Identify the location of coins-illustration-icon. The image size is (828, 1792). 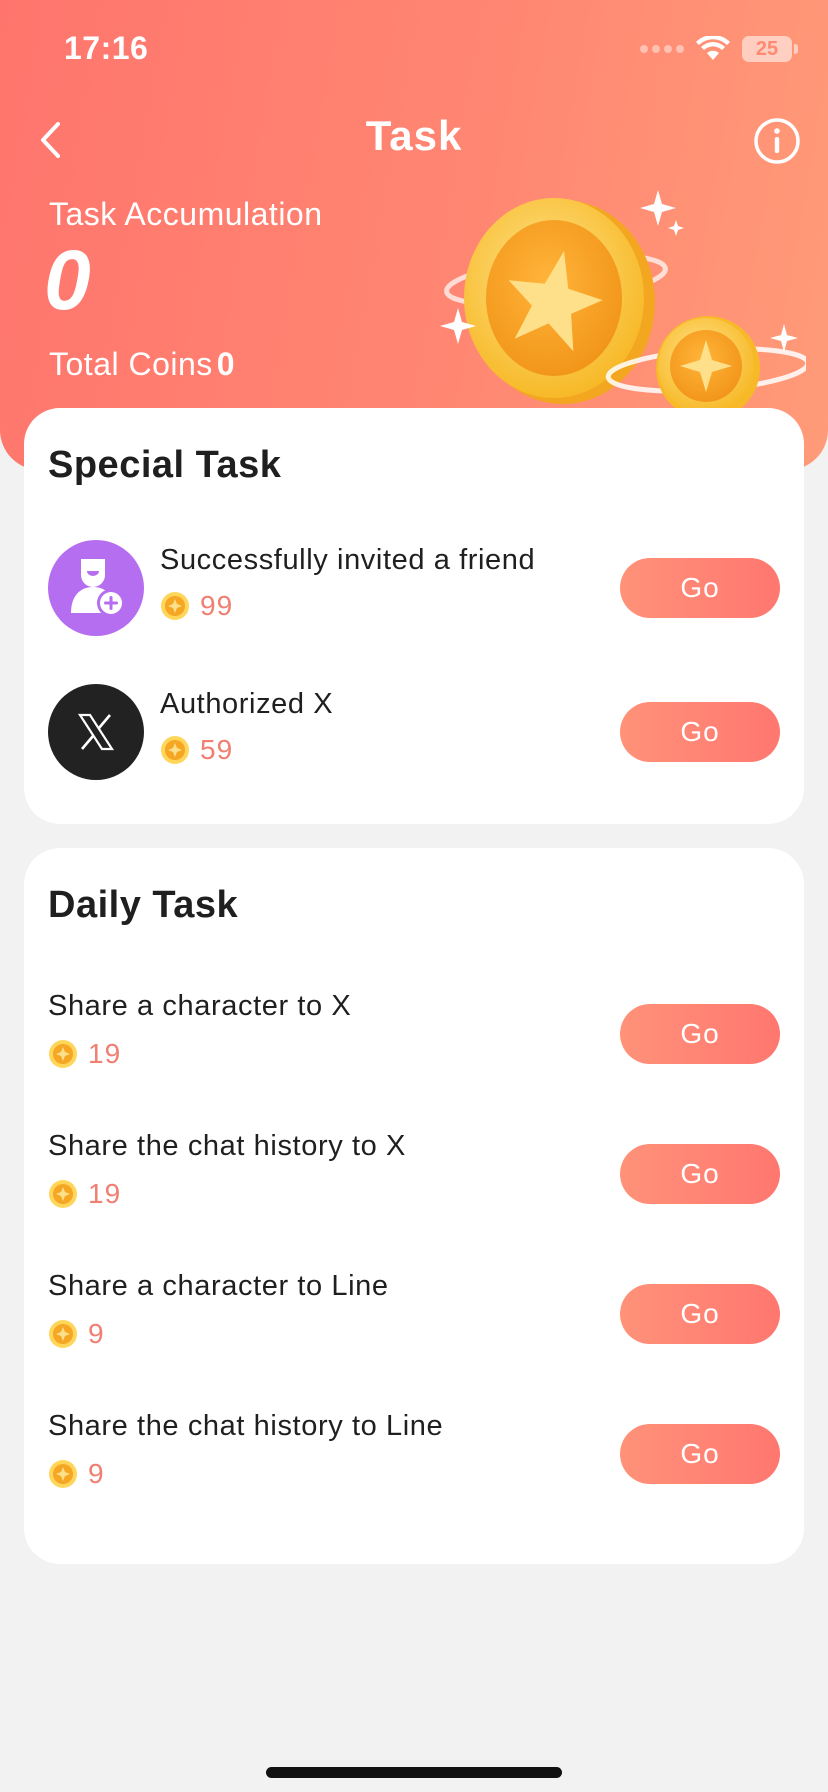
(623, 305).